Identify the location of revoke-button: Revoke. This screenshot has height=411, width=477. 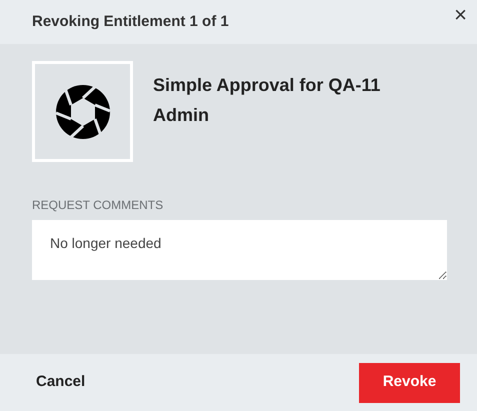
(409, 382).